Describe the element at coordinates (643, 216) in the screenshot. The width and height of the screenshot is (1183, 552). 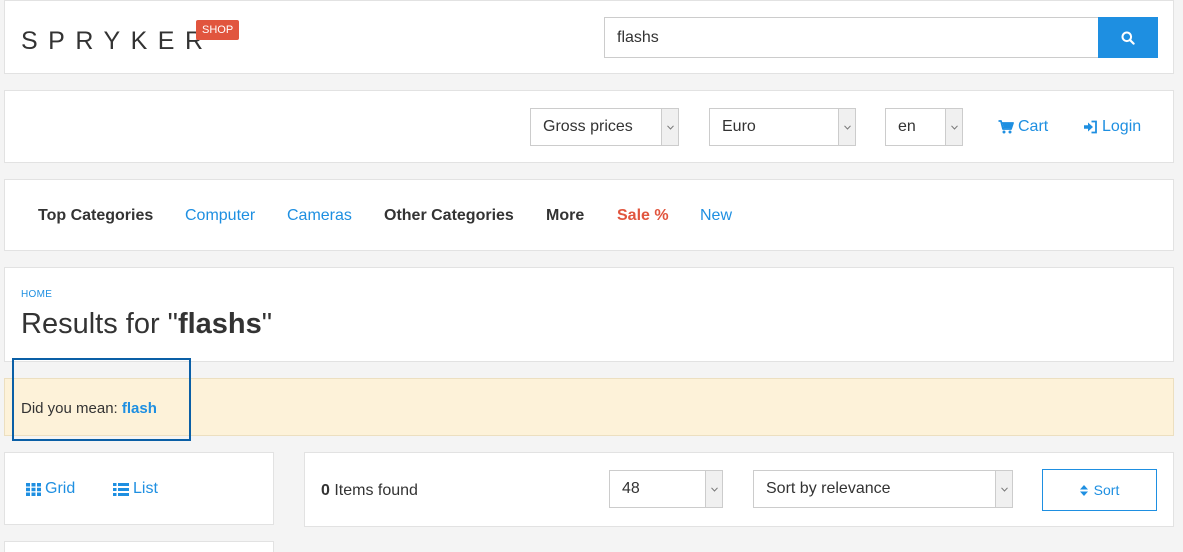
I see `nav-sale: Sale %` at that location.